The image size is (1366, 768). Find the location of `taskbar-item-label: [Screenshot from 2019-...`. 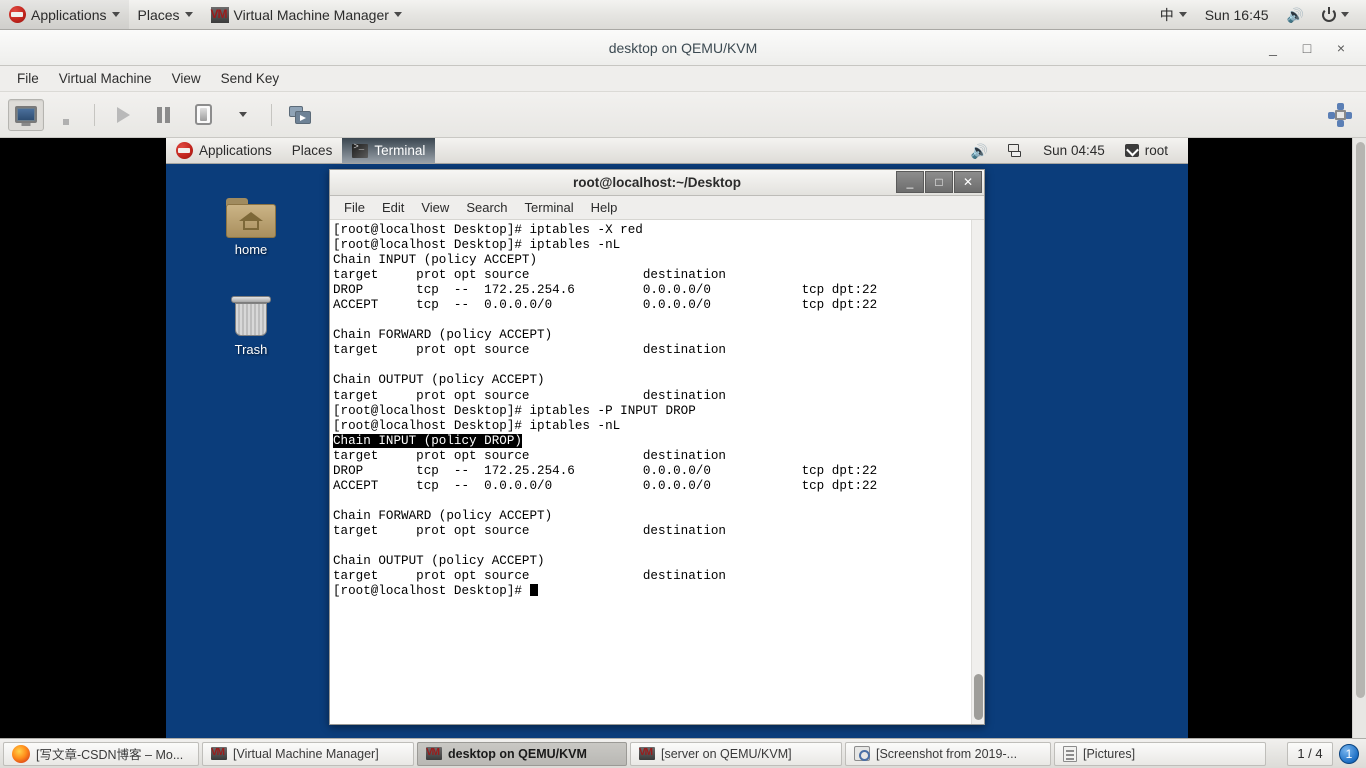

taskbar-item-label: [Screenshot from 2019-... is located at coordinates (947, 753).